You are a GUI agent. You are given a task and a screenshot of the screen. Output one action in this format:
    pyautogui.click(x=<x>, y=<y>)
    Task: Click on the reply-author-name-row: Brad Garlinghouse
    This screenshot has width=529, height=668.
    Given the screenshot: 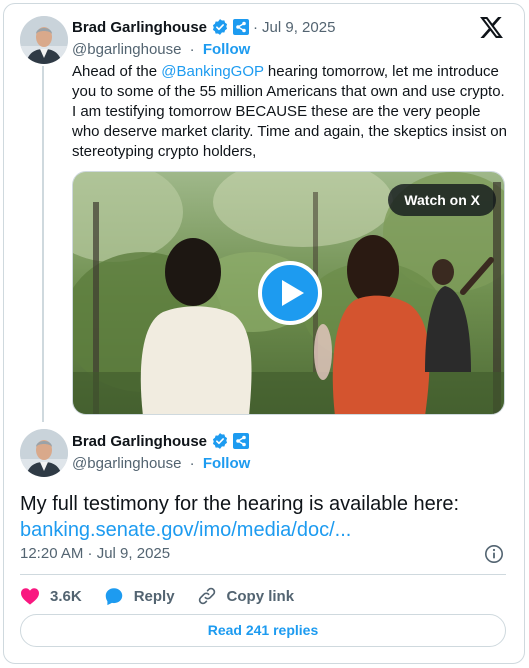 What is the action you would take?
    pyautogui.click(x=161, y=441)
    